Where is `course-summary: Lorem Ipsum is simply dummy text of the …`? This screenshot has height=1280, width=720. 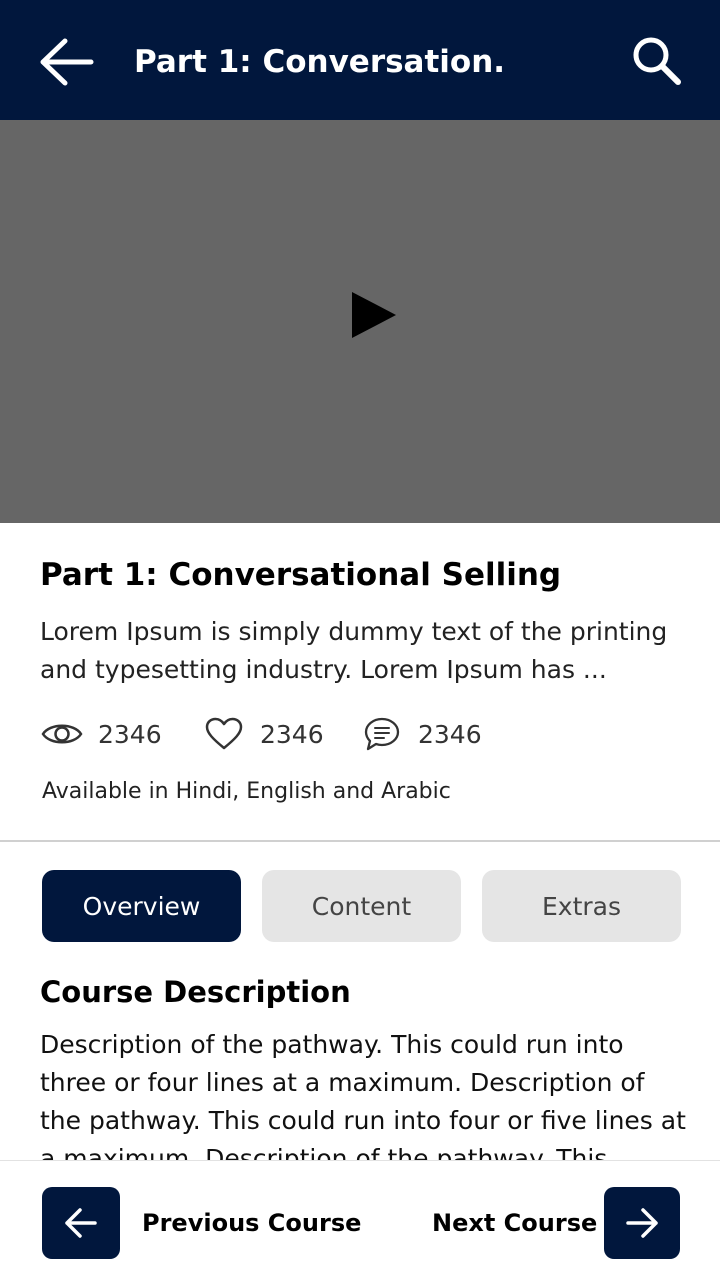 course-summary: Lorem Ipsum is simply dummy text of the … is located at coordinates (354, 650).